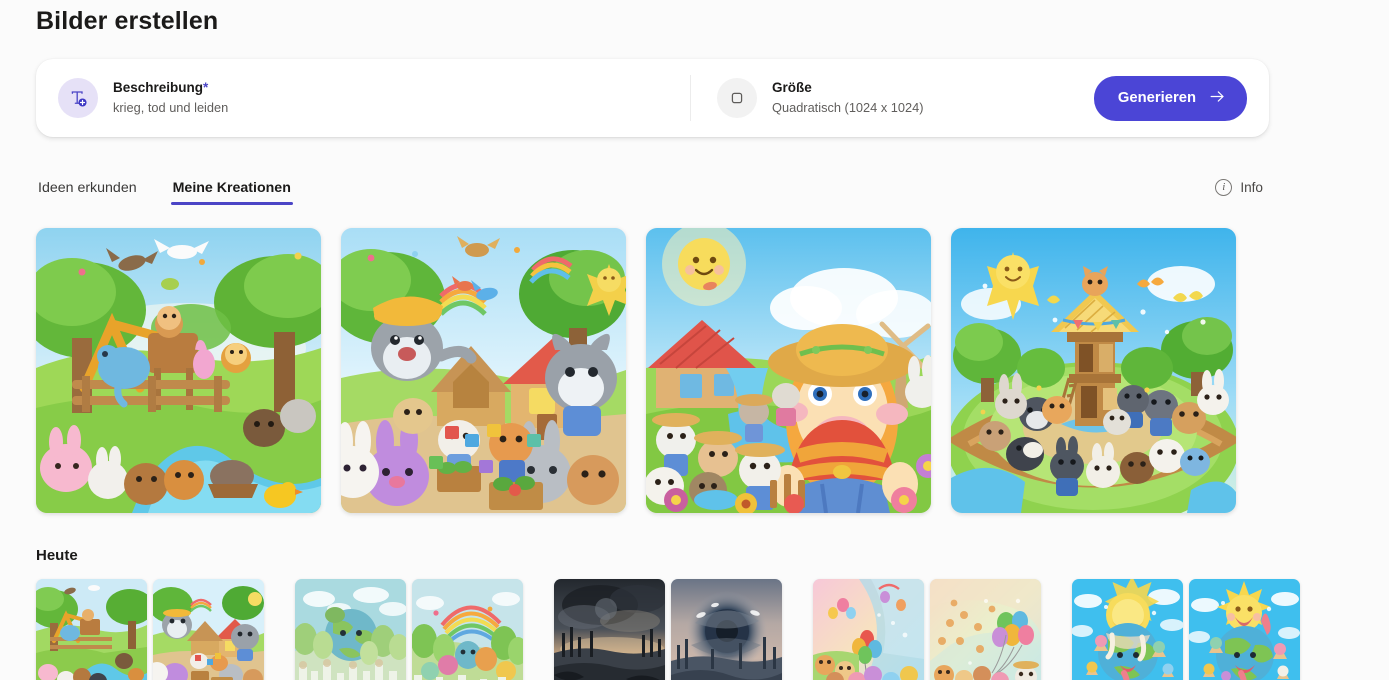 This screenshot has height=680, width=1389. I want to click on size-label: Größe, so click(792, 87).